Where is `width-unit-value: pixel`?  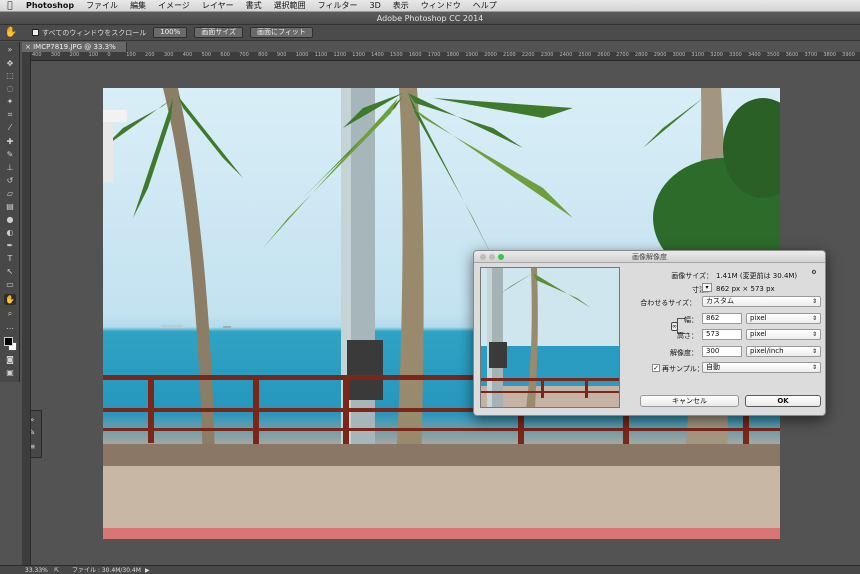
width-unit-value: pixel is located at coordinates (758, 318).